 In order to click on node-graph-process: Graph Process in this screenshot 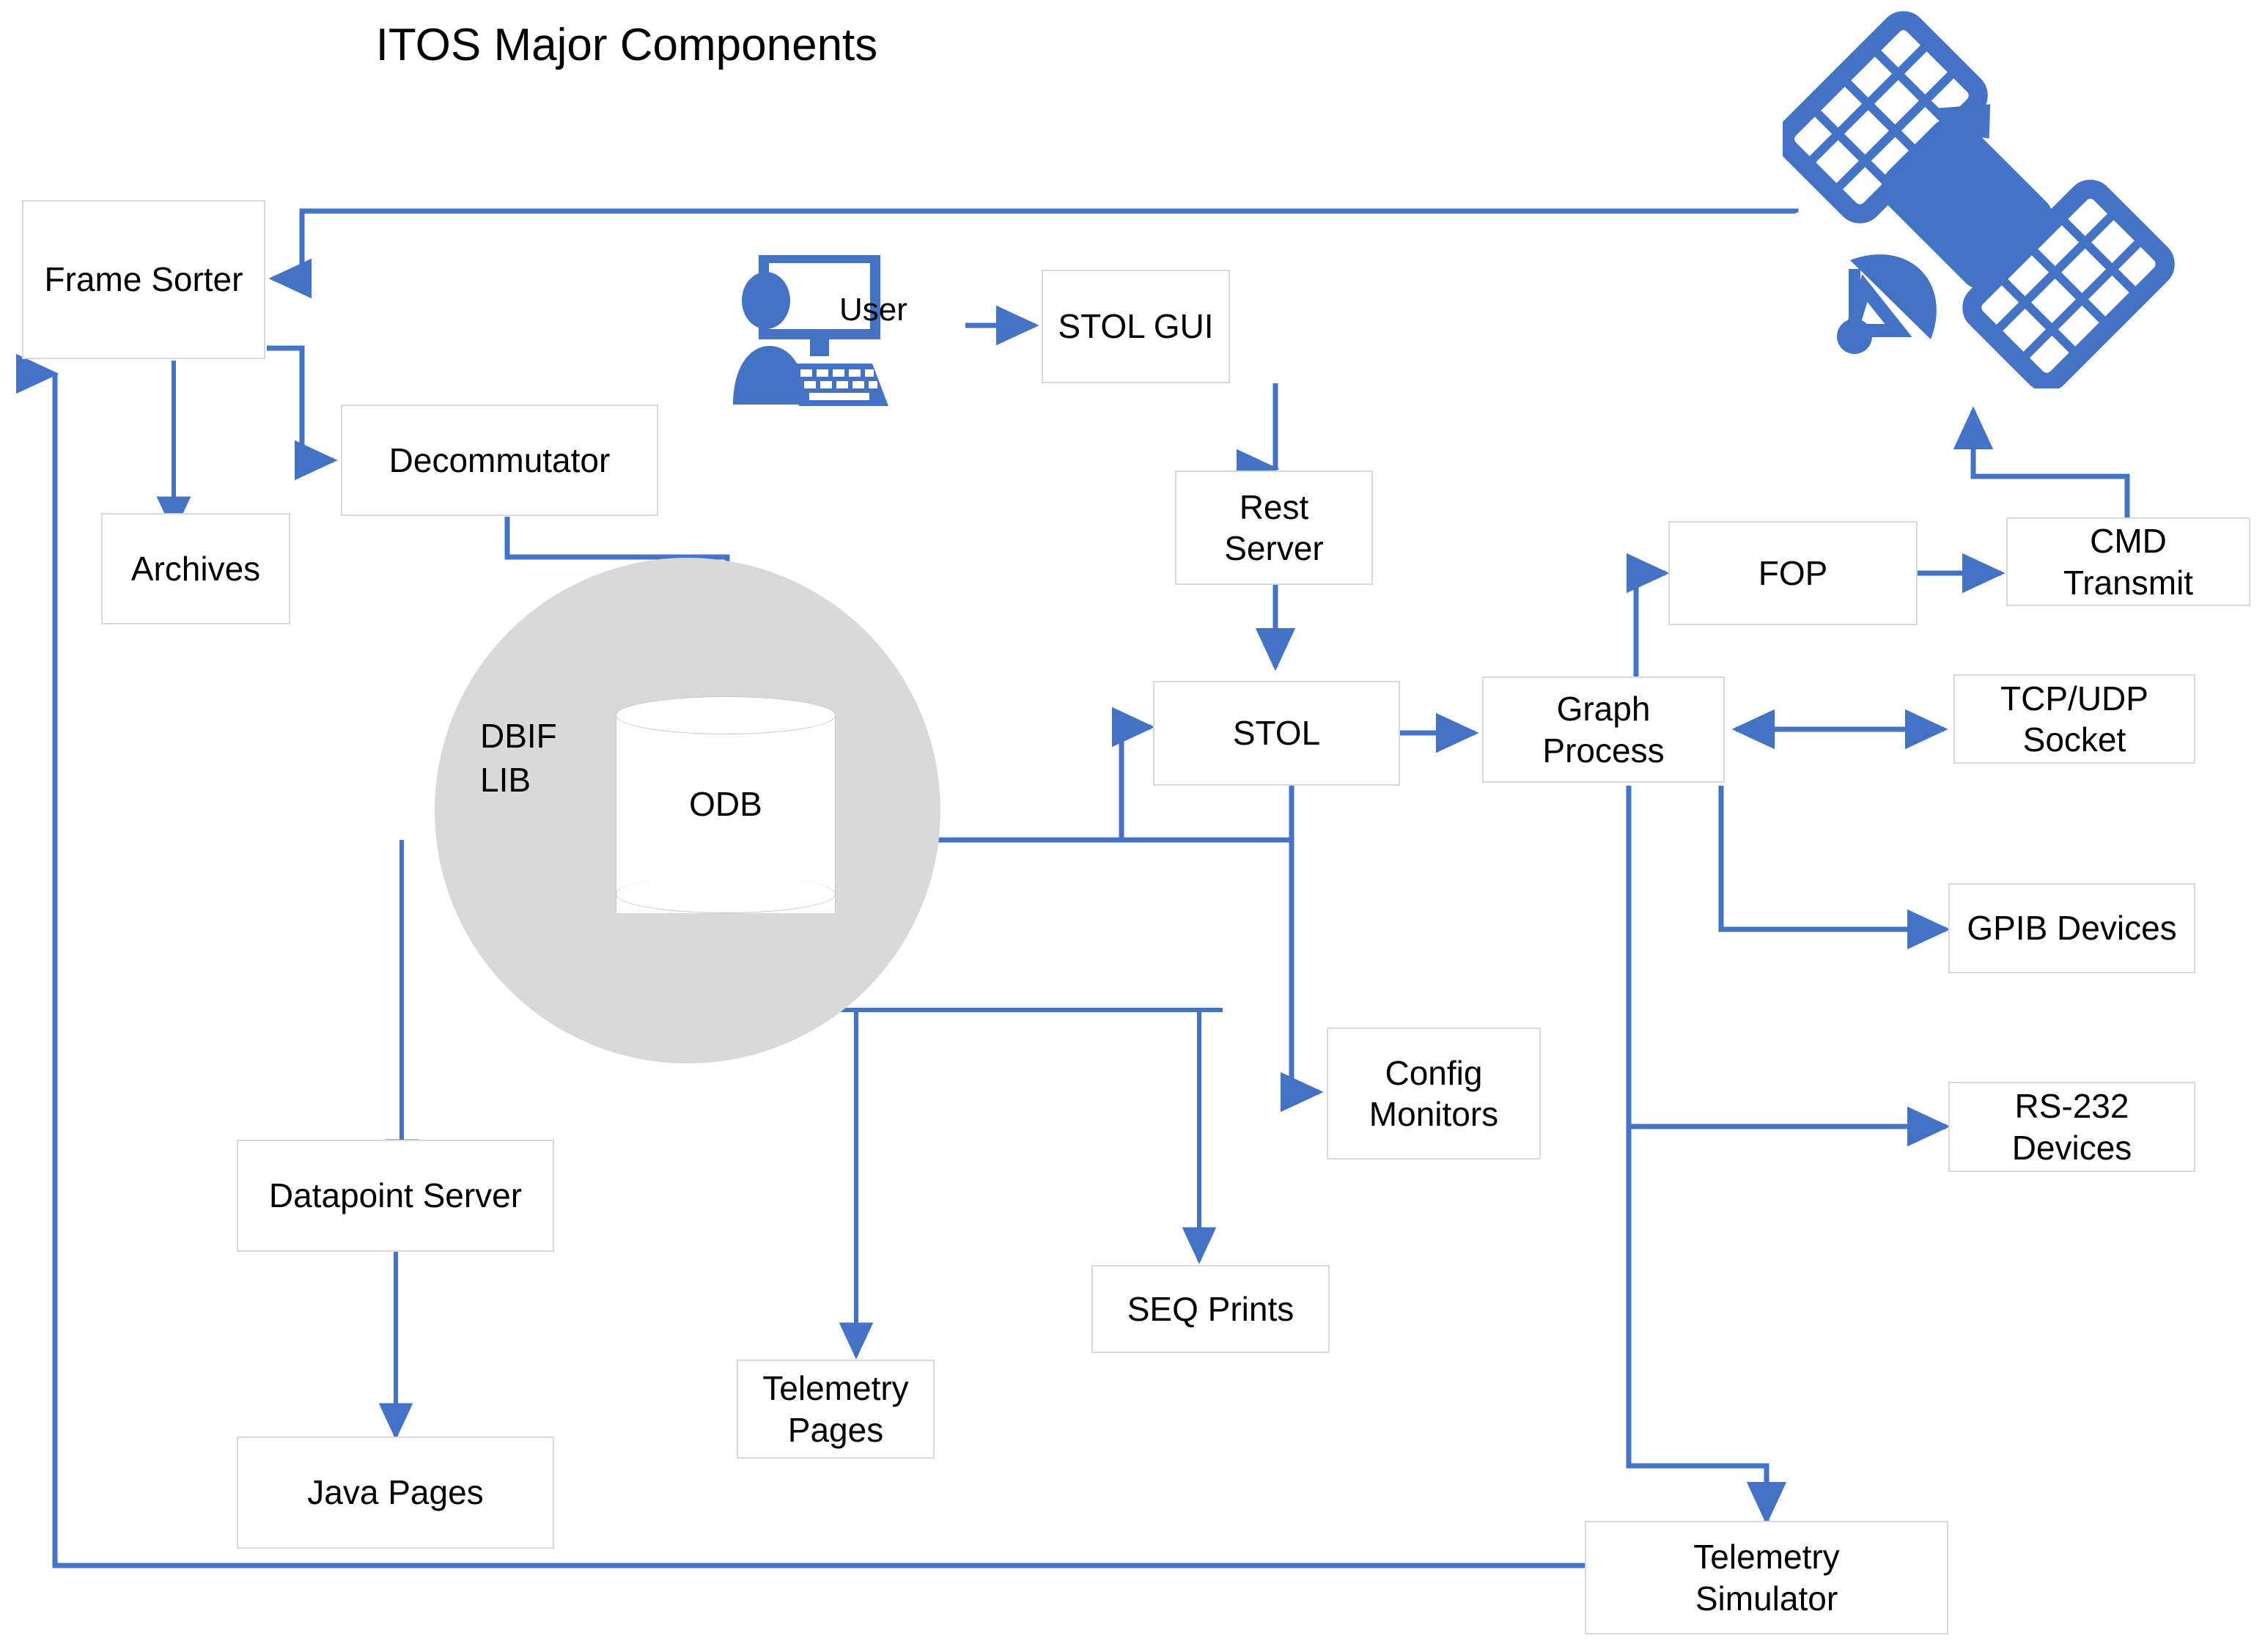, I will do `click(1604, 729)`.